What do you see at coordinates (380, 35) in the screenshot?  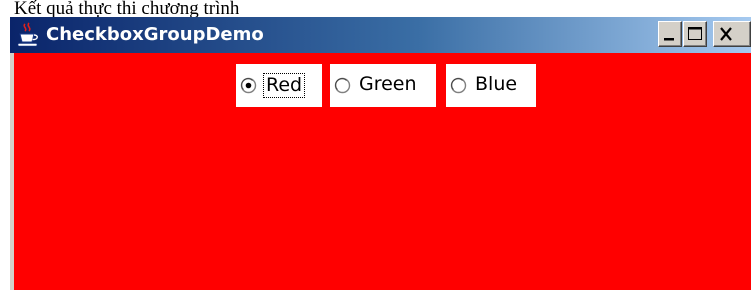 I see `title-bar: CheckboxGroupDemo` at bounding box center [380, 35].